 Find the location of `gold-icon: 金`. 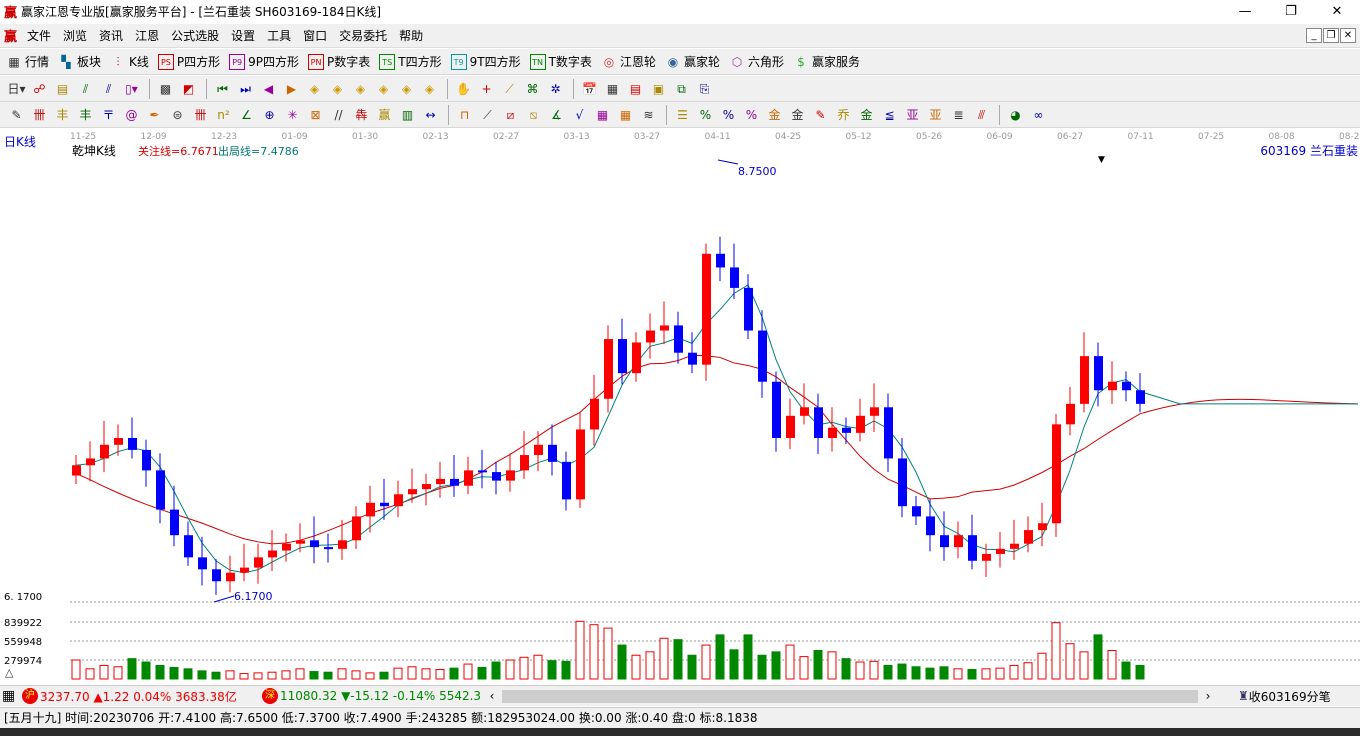

gold-icon: 金 is located at coordinates (866, 115).